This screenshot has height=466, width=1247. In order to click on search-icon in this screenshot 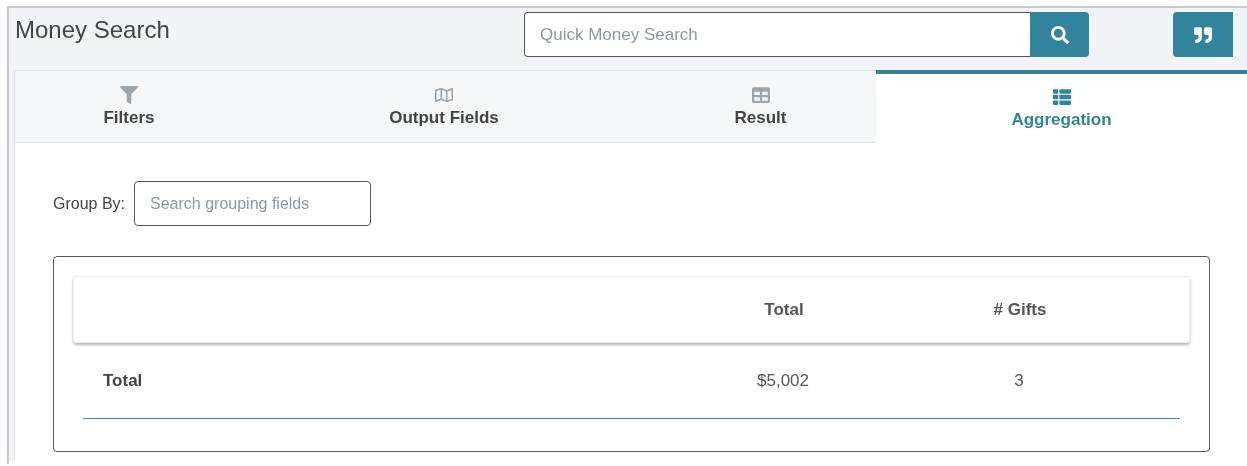, I will do `click(1059, 34)`.